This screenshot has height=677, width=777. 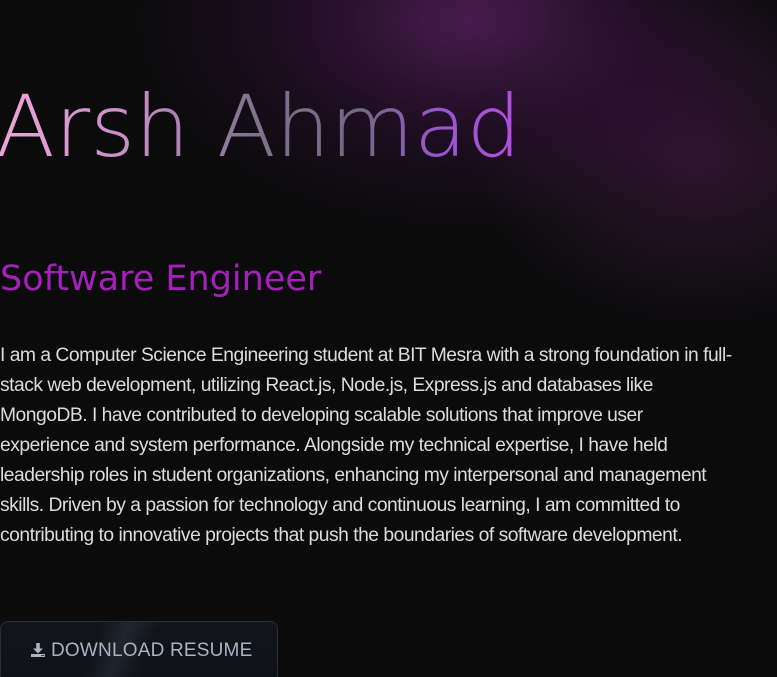 What do you see at coordinates (152, 650) in the screenshot?
I see `download-resume-label: DOWNLOAD RESUME` at bounding box center [152, 650].